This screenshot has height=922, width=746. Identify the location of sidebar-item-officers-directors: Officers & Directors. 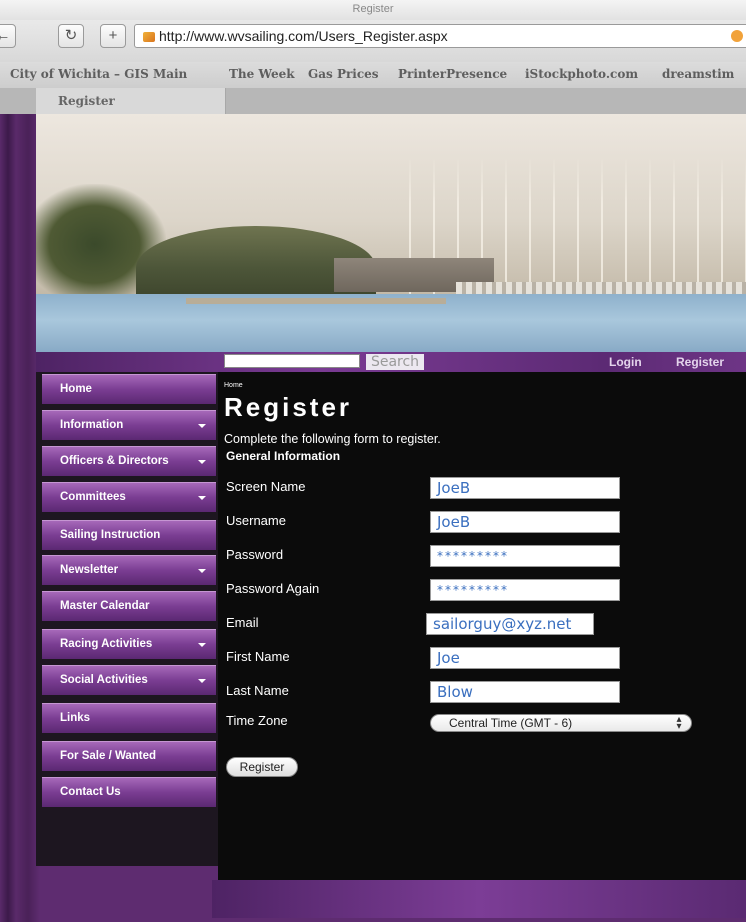
(129, 461).